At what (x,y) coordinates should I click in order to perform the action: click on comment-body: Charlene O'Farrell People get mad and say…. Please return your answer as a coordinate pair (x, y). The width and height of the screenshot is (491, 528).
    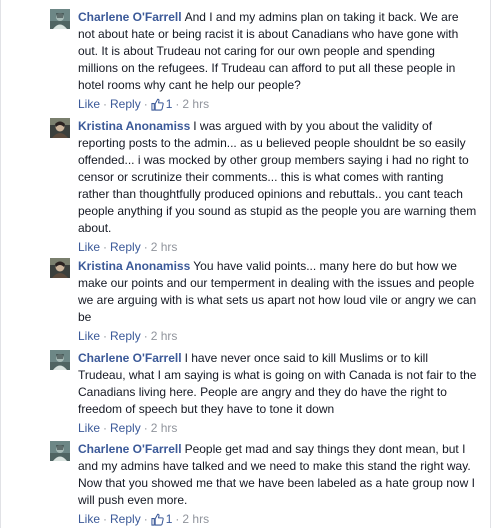
    Looking at the image, I should click on (277, 475).